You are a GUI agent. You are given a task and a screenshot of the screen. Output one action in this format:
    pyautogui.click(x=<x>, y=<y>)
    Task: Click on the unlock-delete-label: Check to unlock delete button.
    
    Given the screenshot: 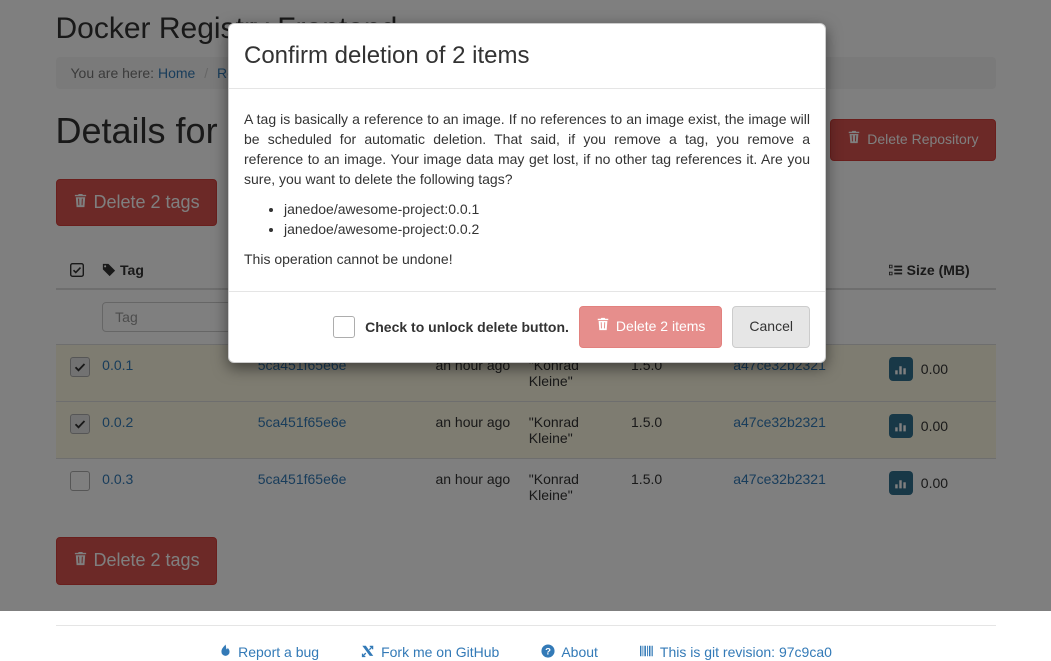 What is the action you would take?
    pyautogui.click(x=467, y=327)
    